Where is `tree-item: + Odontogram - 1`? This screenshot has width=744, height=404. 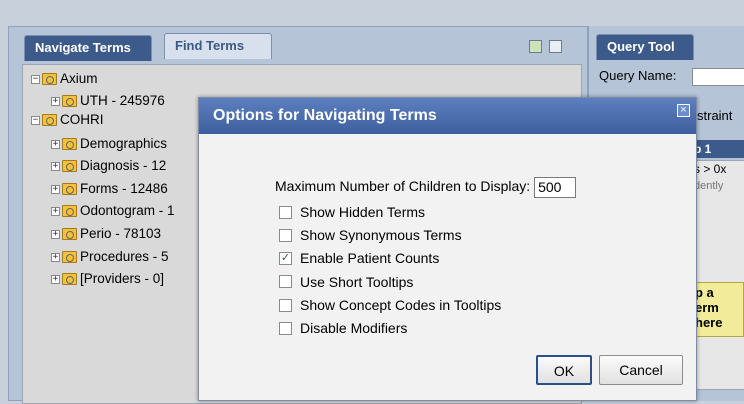
tree-item: + Odontogram - 1 is located at coordinates (113, 211).